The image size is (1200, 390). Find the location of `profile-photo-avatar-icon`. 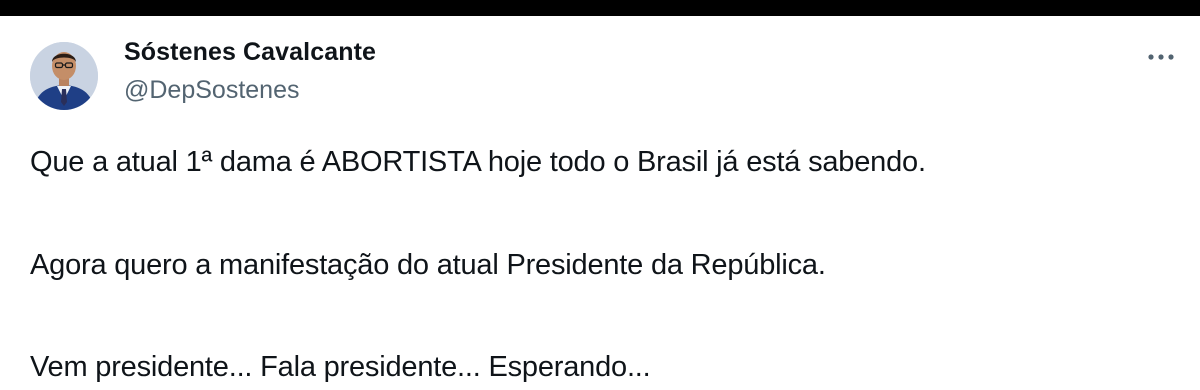

profile-photo-avatar-icon is located at coordinates (64, 76).